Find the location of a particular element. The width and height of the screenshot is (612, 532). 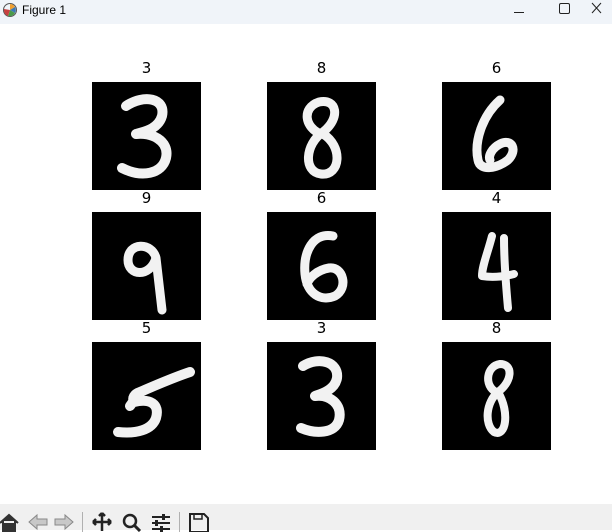

matplotlib-icon is located at coordinates (10, 10).